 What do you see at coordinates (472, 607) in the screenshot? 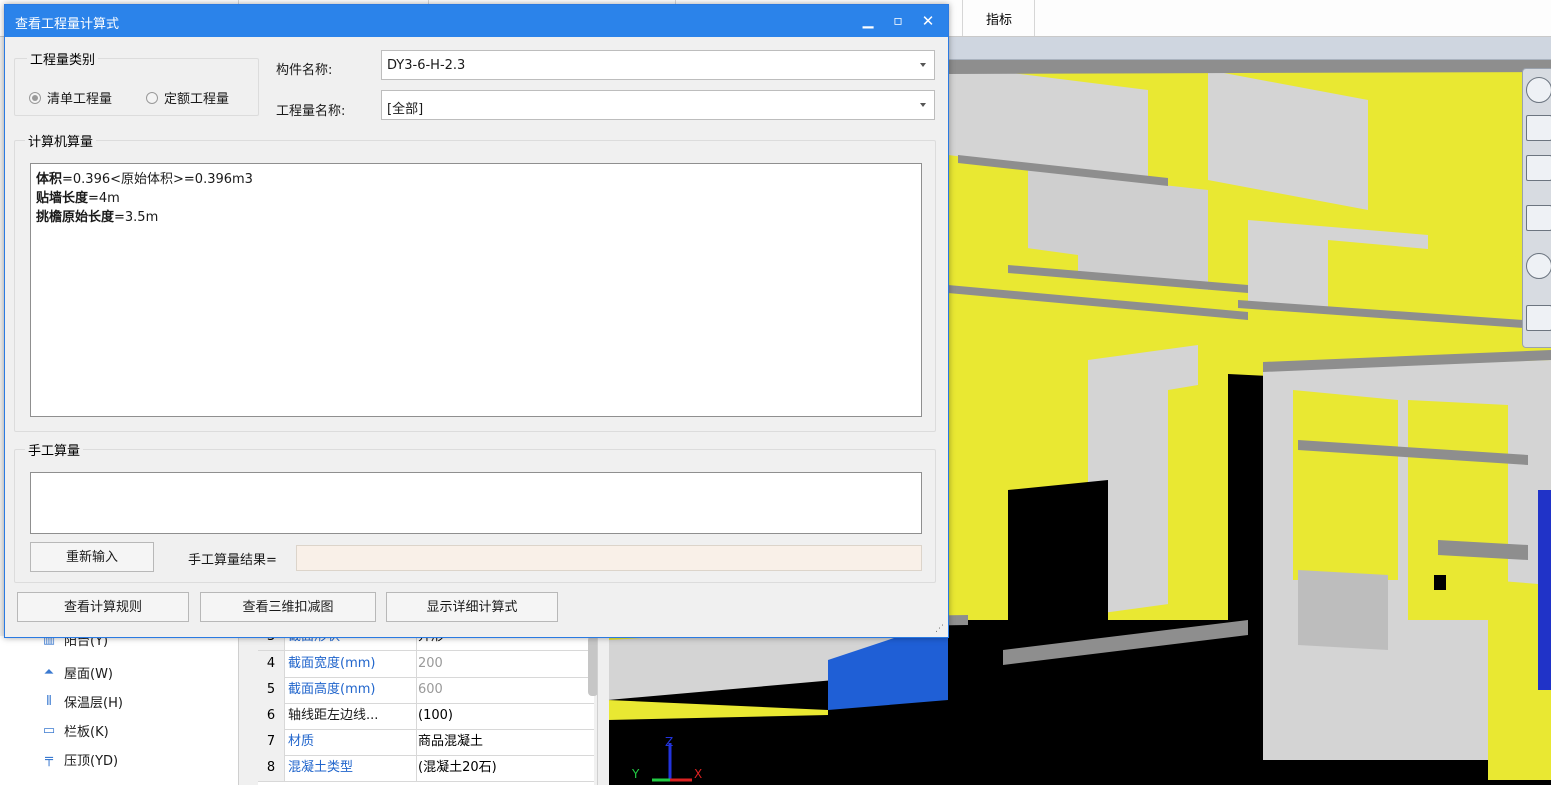
I see `show-detail-formula-button: 显示详细计算式` at bounding box center [472, 607].